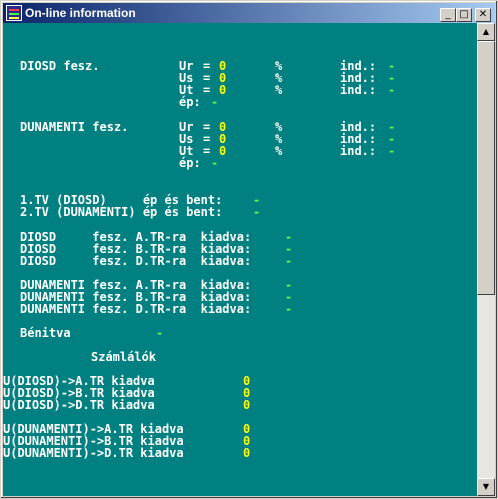  What do you see at coordinates (358, 151) in the screenshot?
I see `dunamenti-ut-ind-label: ind.:` at bounding box center [358, 151].